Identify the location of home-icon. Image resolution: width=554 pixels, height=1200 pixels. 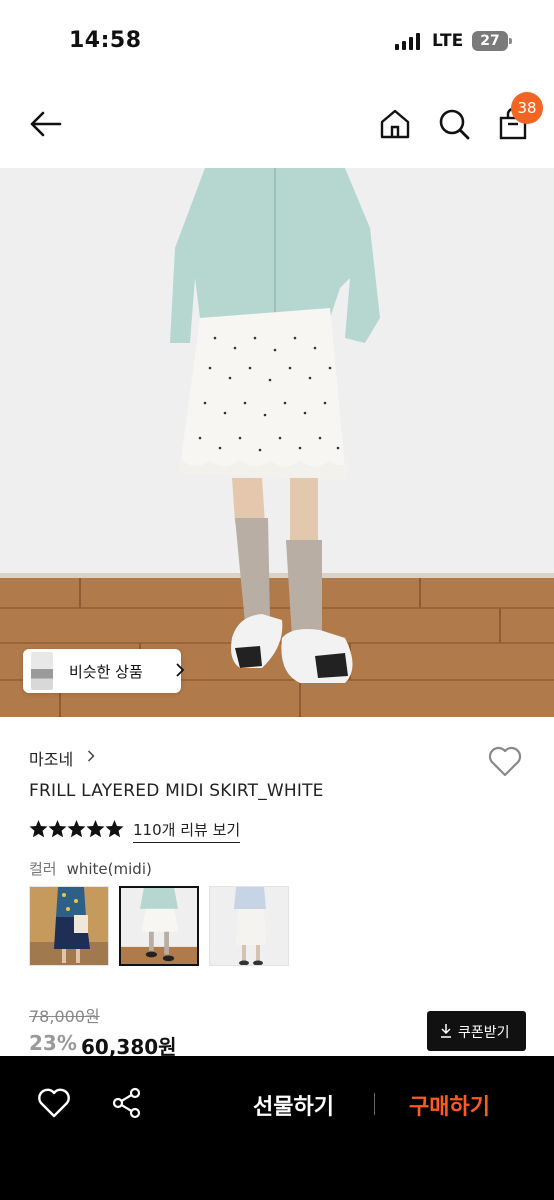
(395, 124).